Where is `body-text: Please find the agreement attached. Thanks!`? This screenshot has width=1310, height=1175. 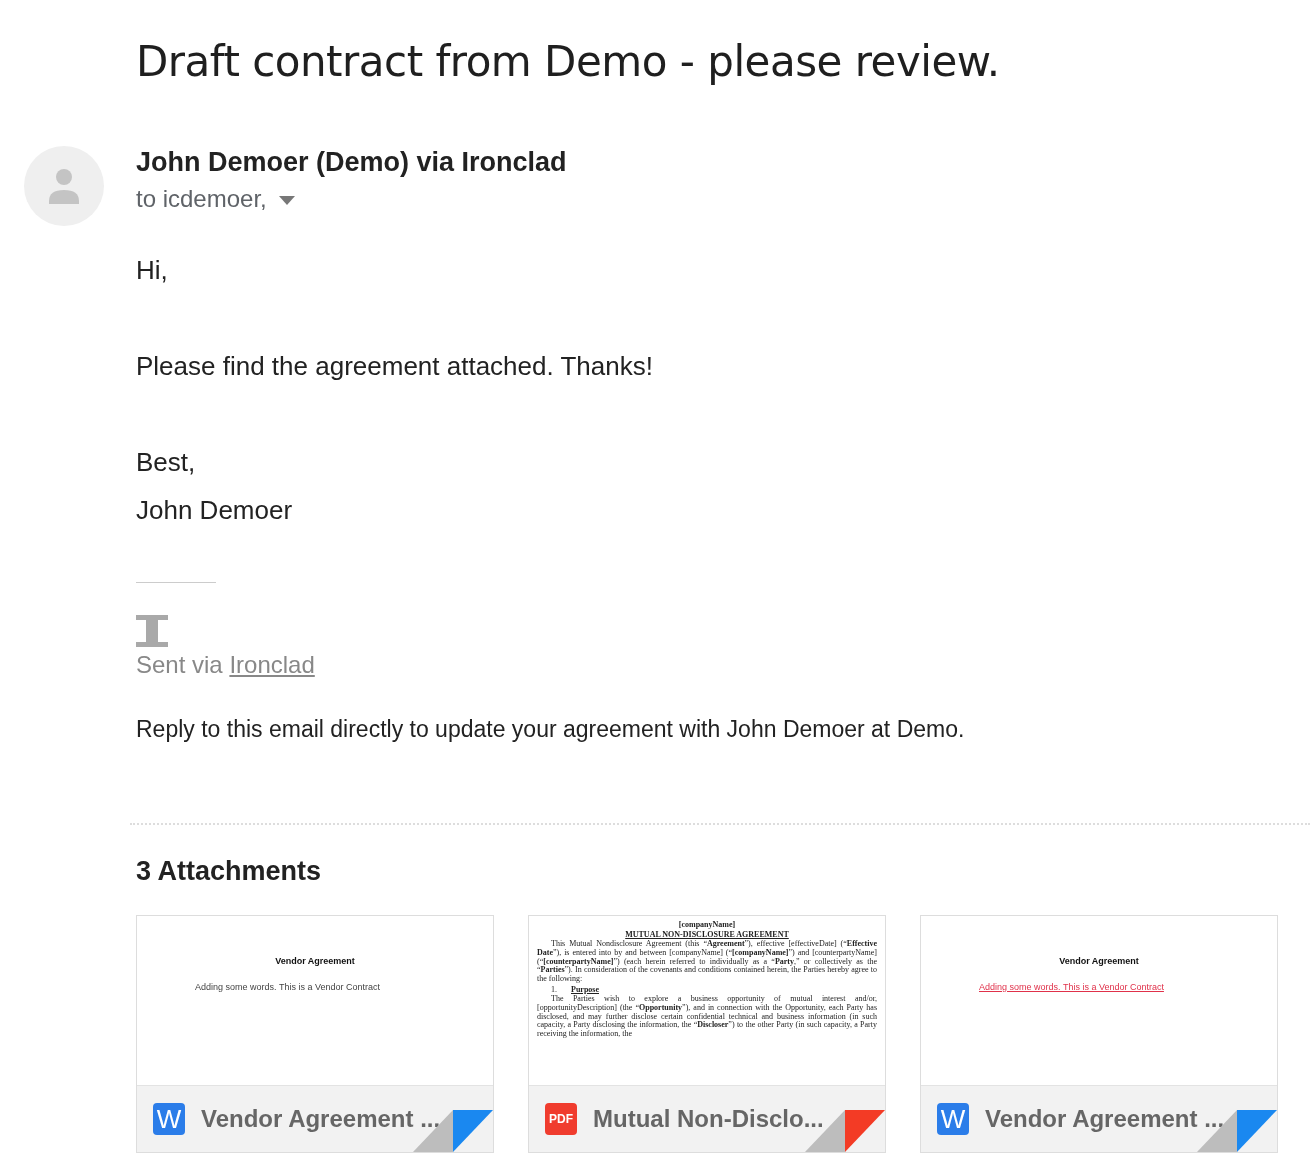
body-text: Please find the agreement attached. Thanks! is located at coordinates (394, 366).